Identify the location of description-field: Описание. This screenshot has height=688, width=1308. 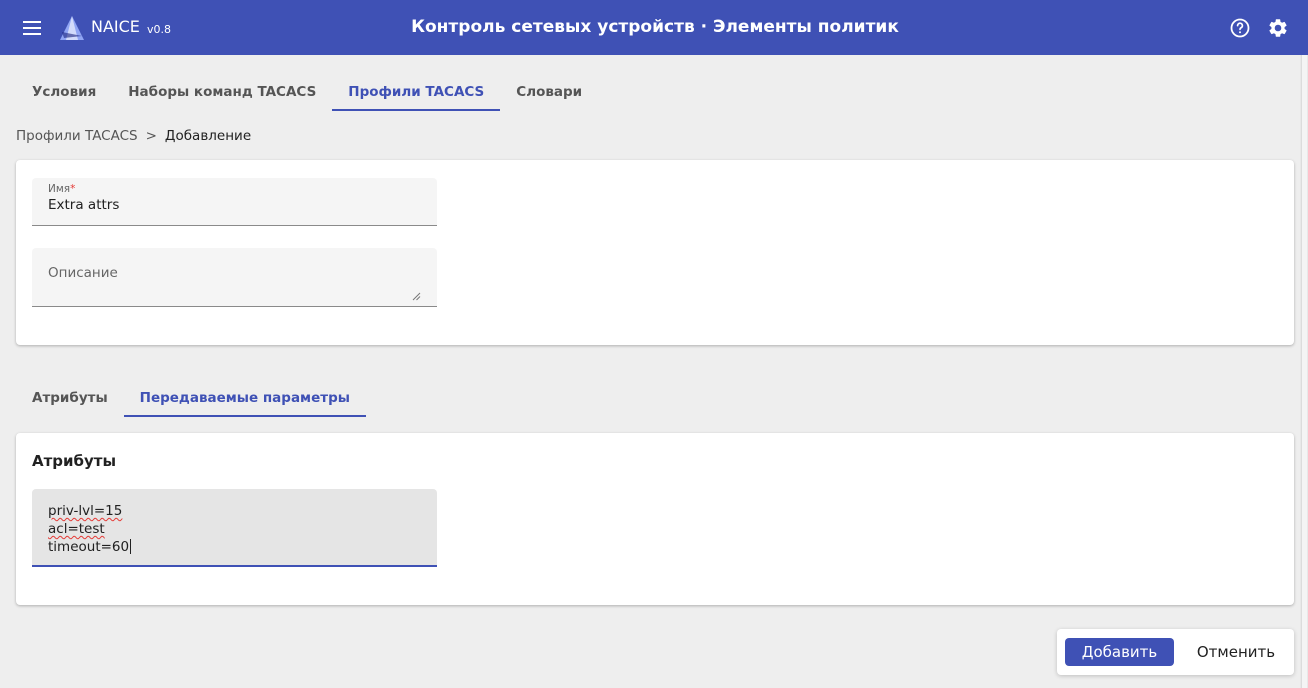
(234, 277).